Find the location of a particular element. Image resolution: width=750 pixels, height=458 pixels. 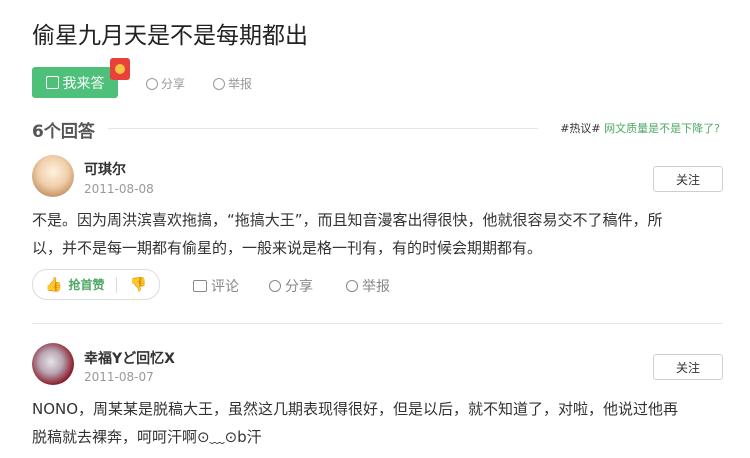

answer-report-link: 举报 is located at coordinates (368, 286).